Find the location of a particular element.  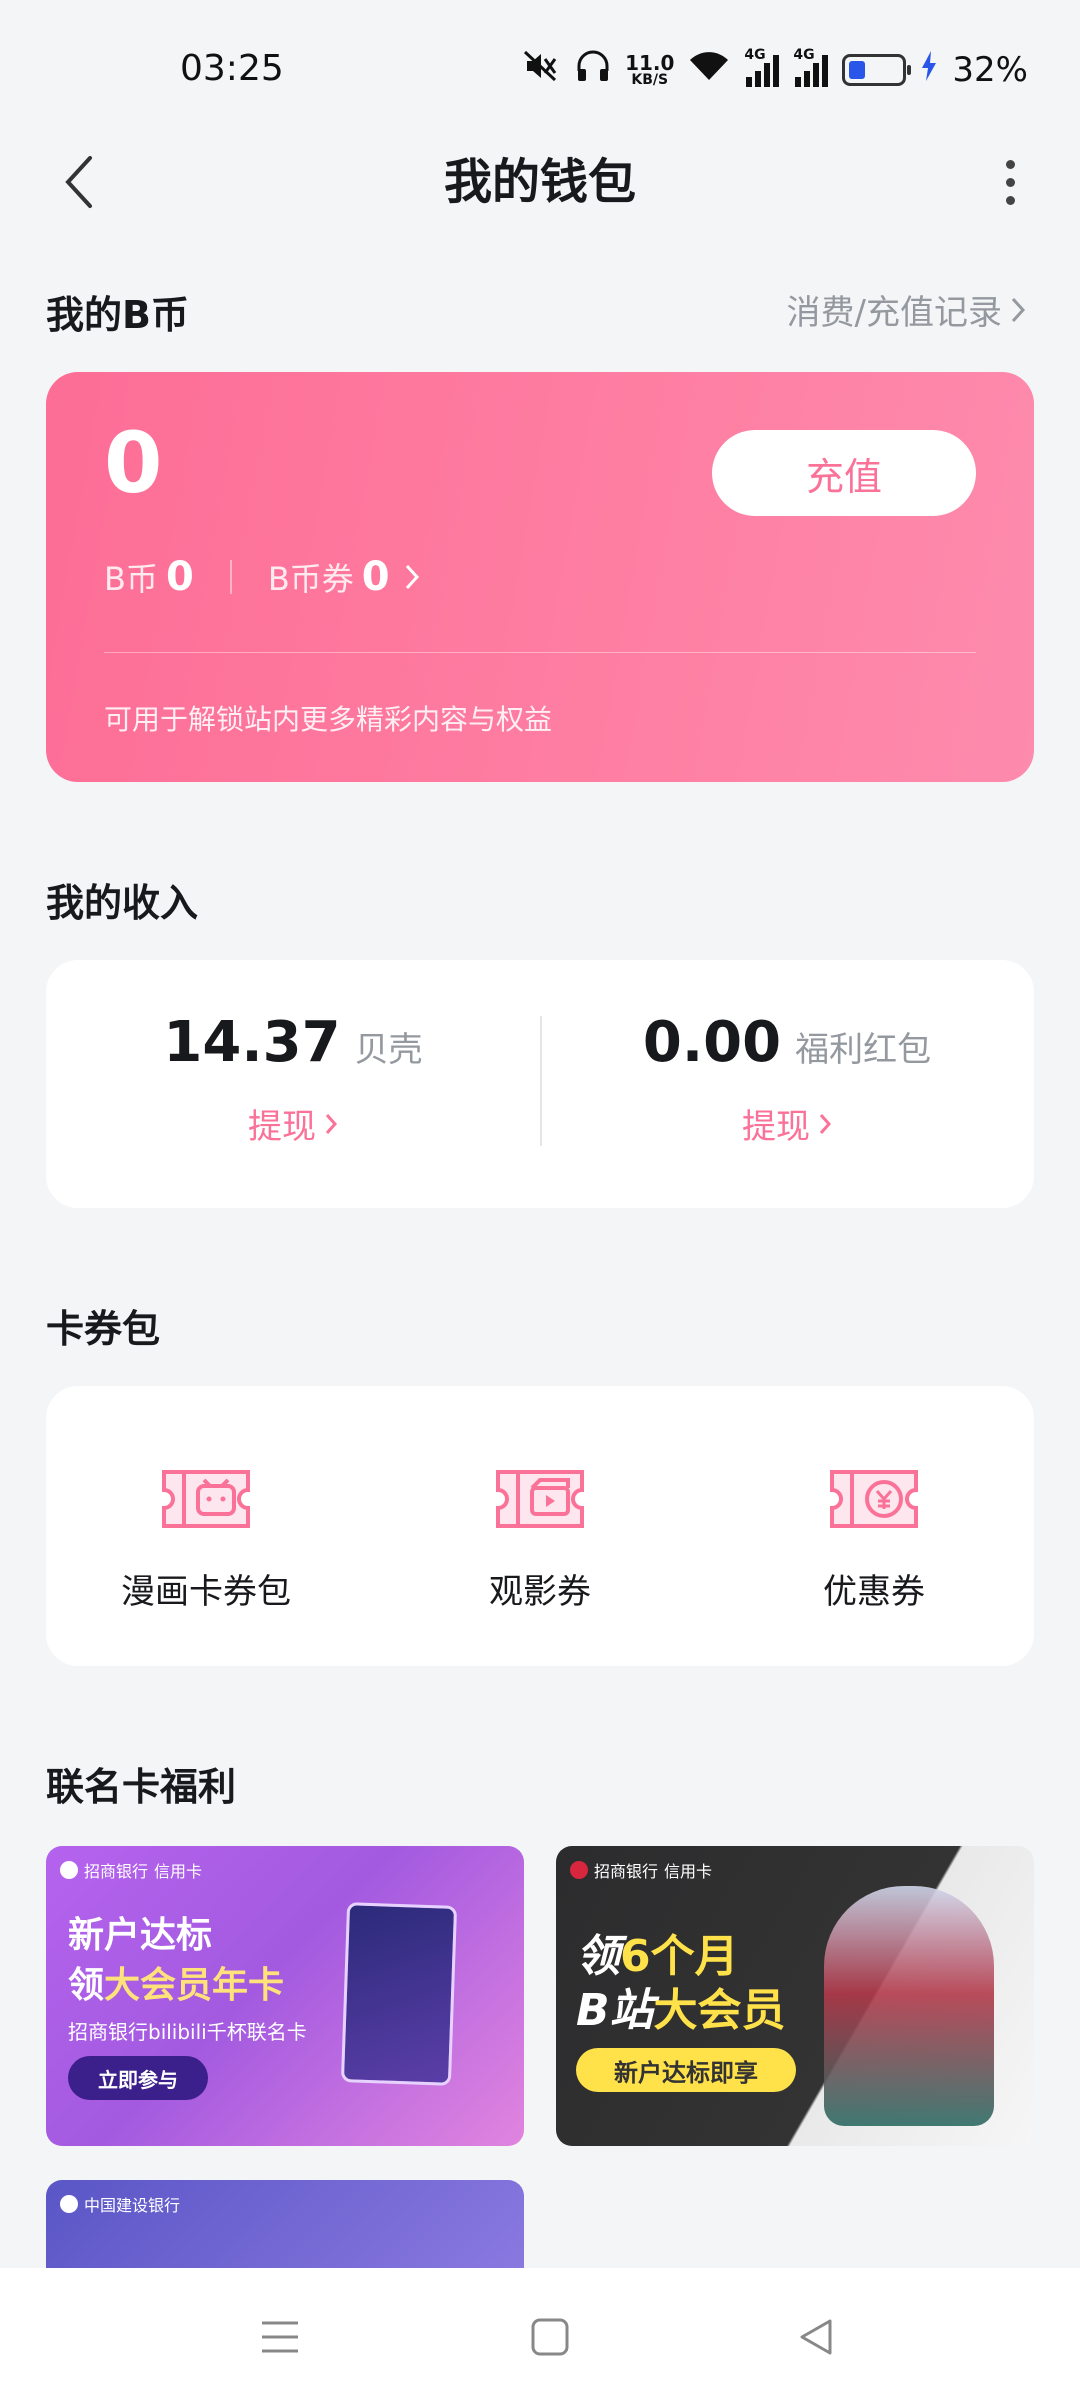

movie-ticket-icon is located at coordinates (540, 1499).